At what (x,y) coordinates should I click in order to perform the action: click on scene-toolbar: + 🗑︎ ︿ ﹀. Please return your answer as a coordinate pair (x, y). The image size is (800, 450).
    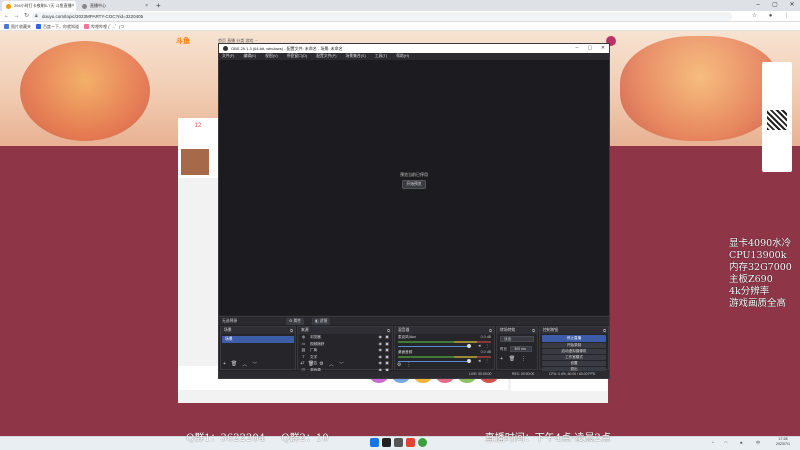
    Looking at the image, I should click on (242, 364).